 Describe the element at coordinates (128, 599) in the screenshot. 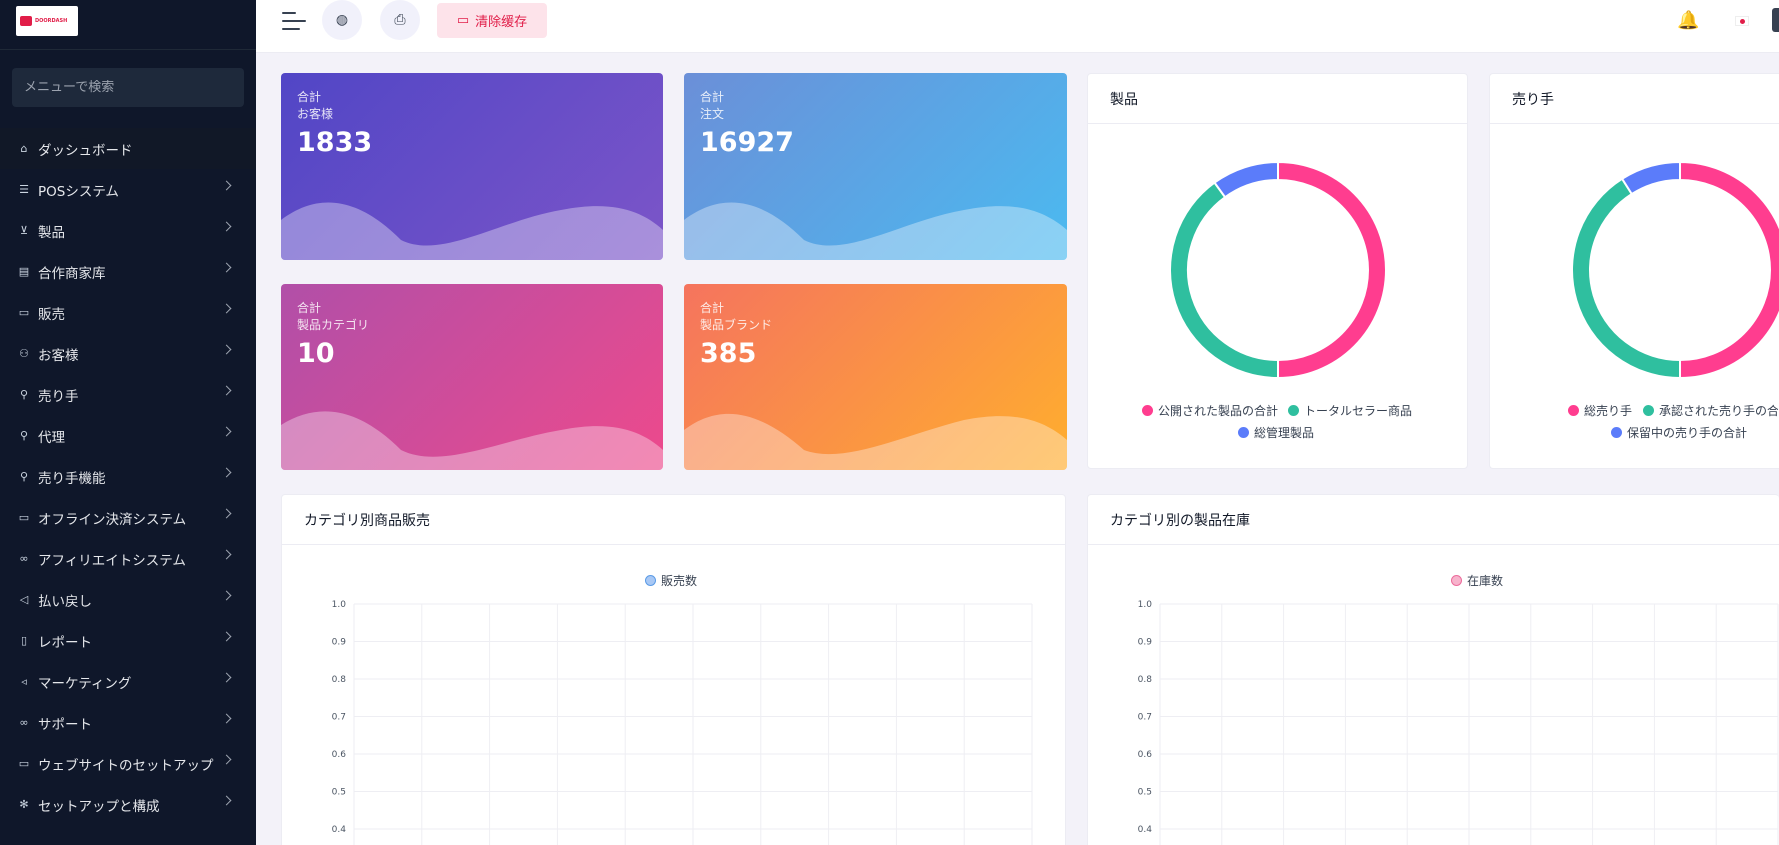

I see `sidebar-item-refunds: ◁ 払い戻し` at that location.